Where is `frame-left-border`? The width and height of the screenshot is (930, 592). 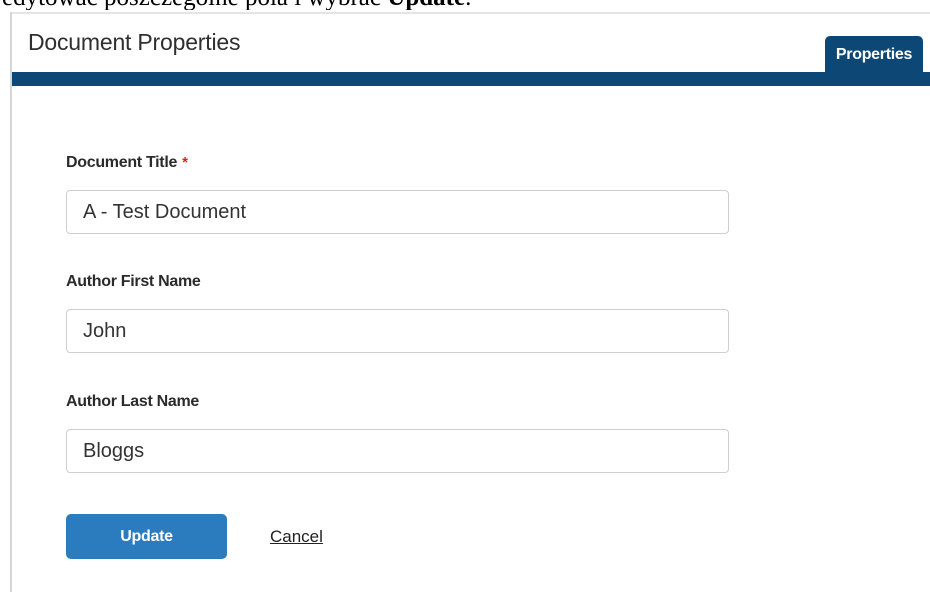
frame-left-border is located at coordinates (11, 302).